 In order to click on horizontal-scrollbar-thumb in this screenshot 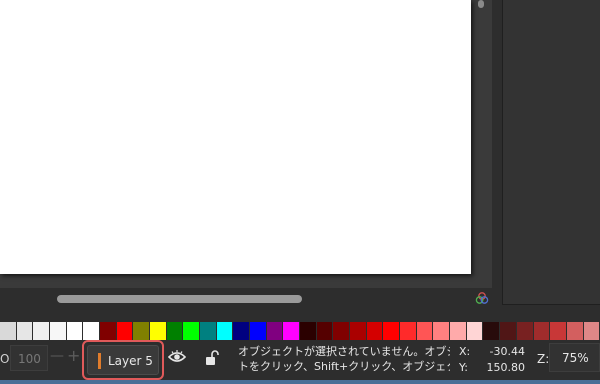, I will do `click(179, 299)`.